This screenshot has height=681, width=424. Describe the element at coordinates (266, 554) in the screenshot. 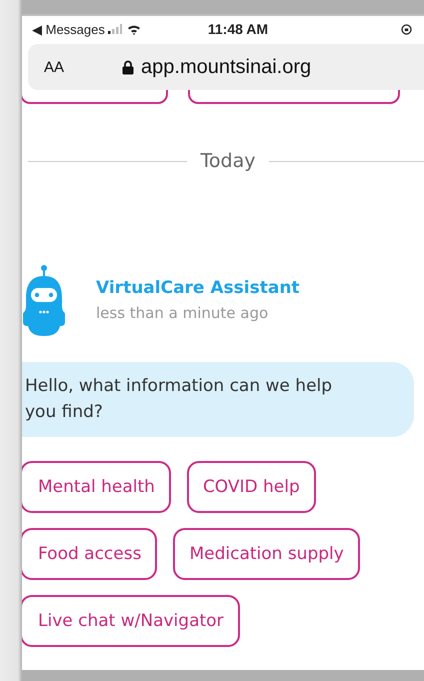

I see `option-chip: Medication supply` at that location.